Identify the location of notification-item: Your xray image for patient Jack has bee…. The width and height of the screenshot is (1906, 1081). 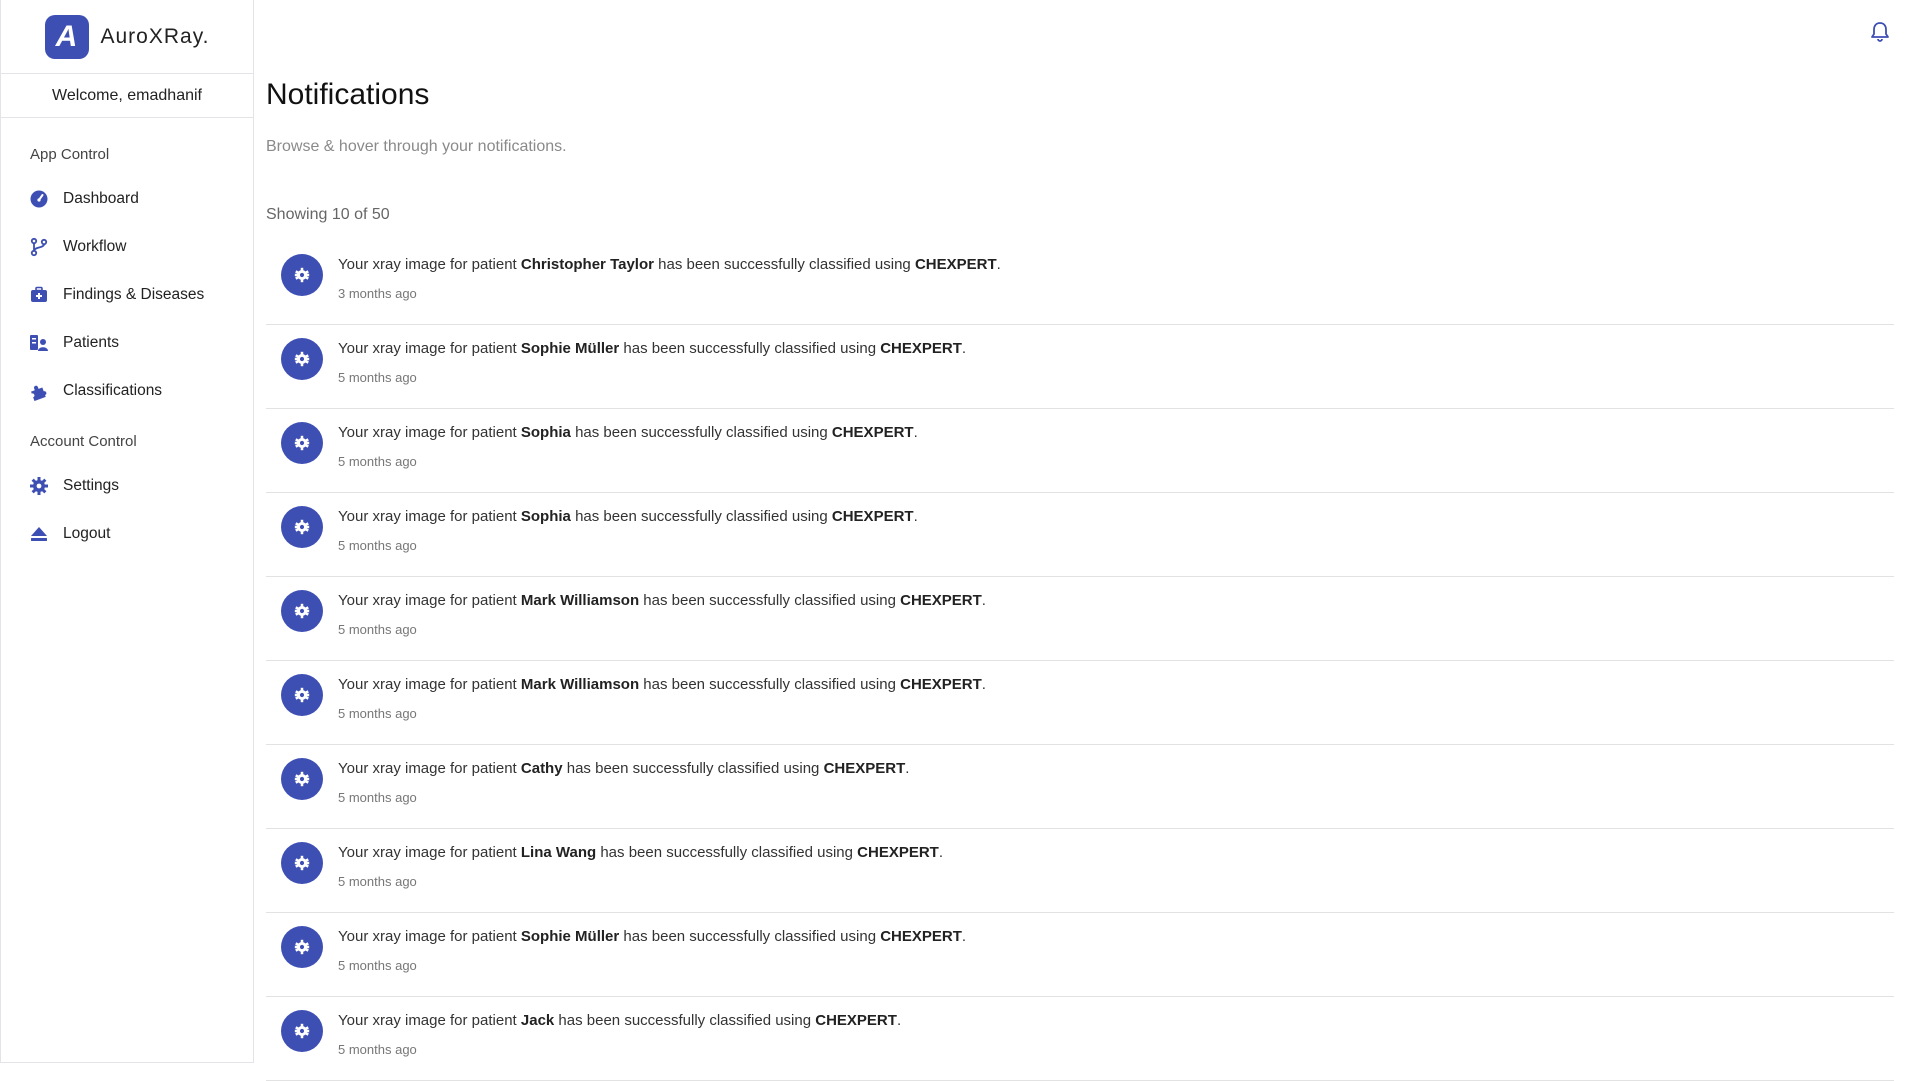
(1080, 1039).